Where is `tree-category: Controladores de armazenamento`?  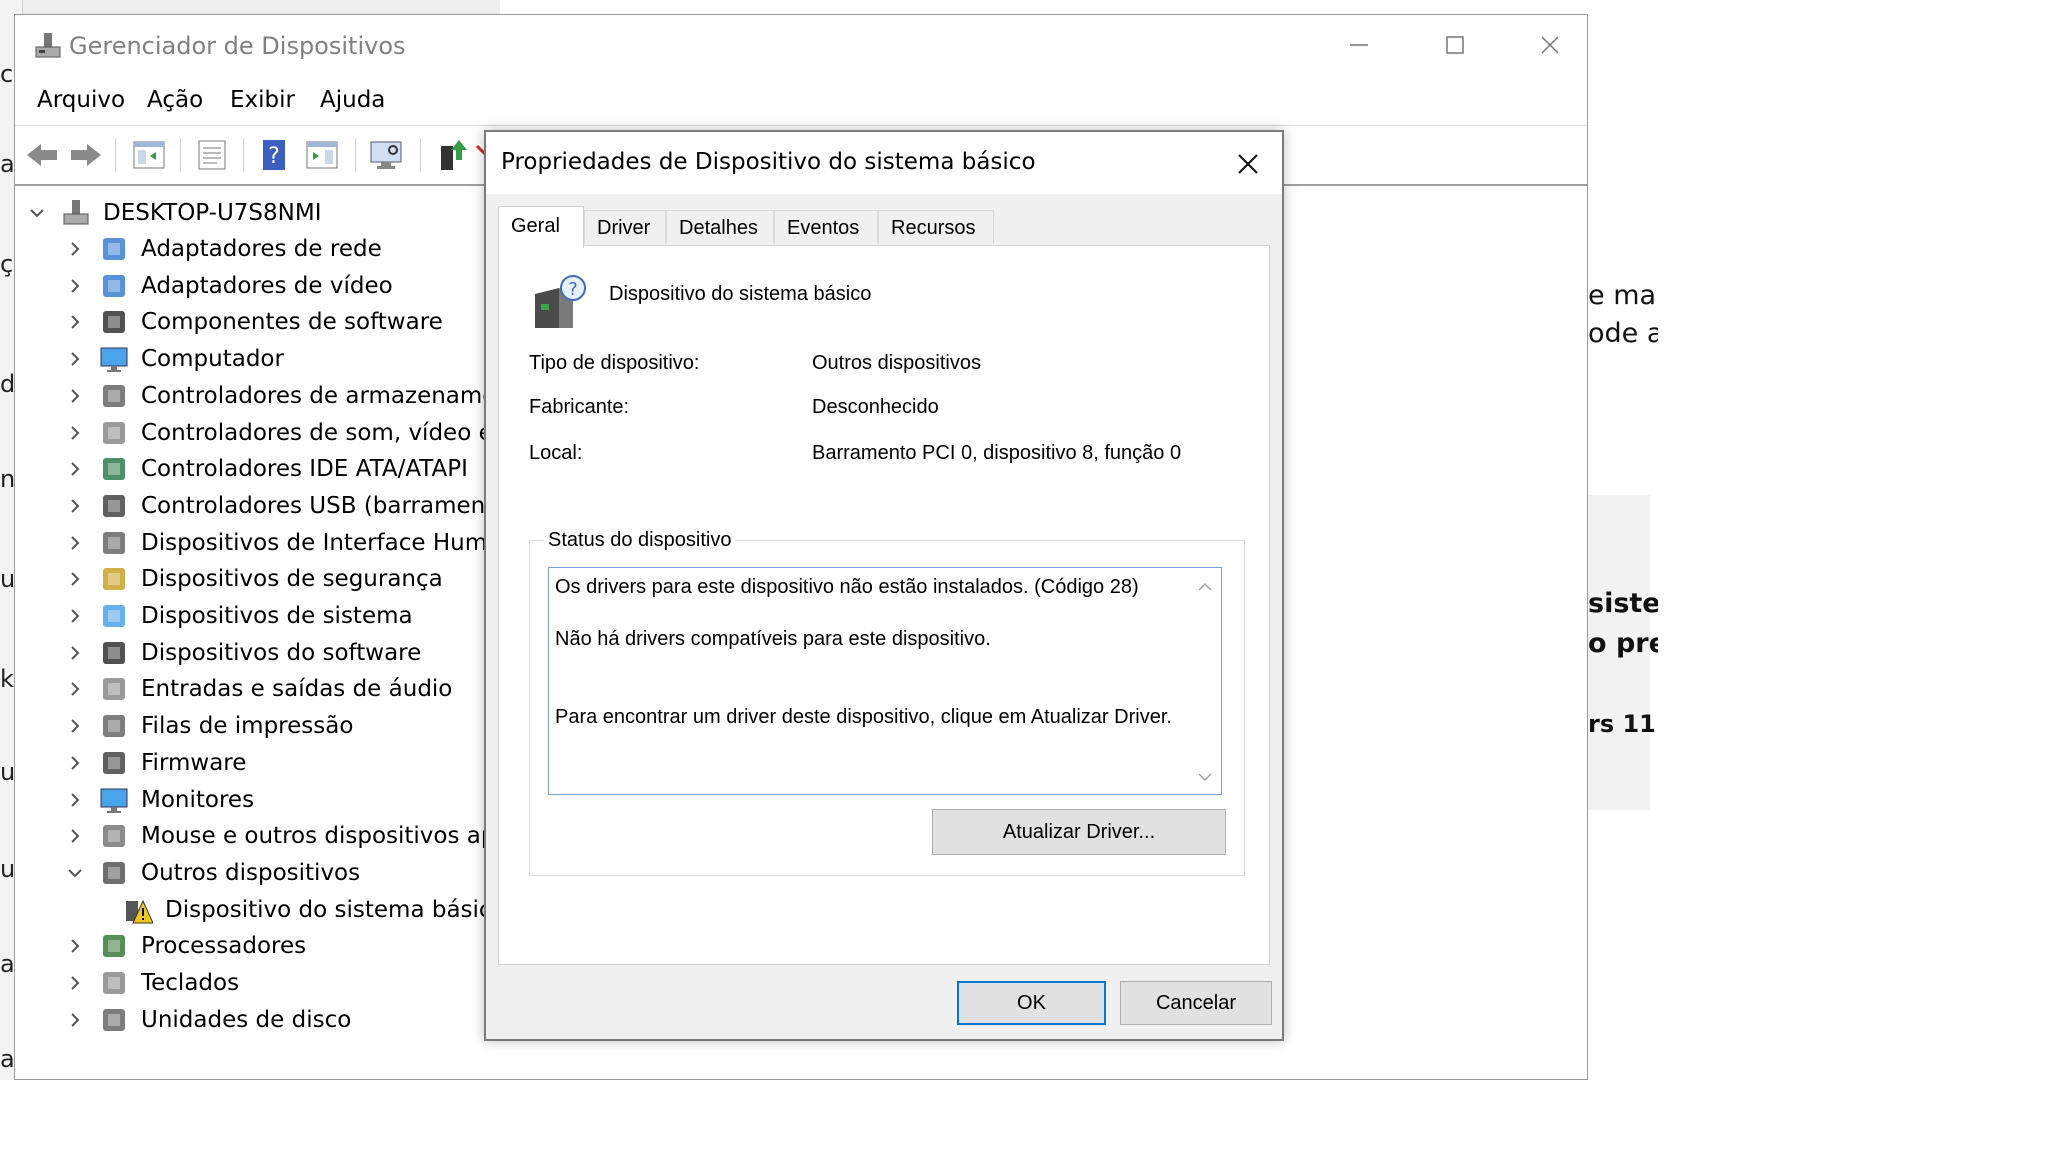 tree-category: Controladores de armazenamento is located at coordinates (275, 396).